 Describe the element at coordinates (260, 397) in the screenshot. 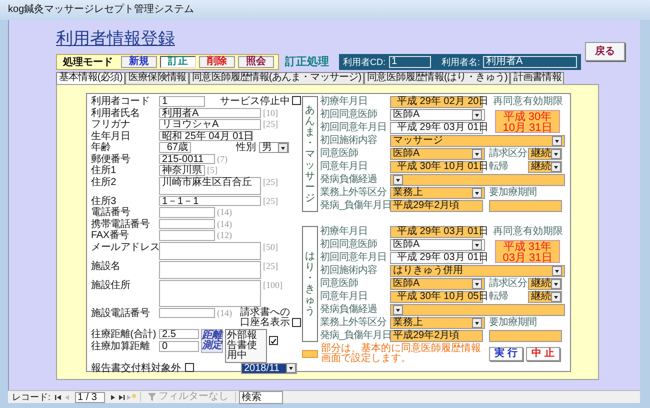

I see `search-field: 検索` at that location.